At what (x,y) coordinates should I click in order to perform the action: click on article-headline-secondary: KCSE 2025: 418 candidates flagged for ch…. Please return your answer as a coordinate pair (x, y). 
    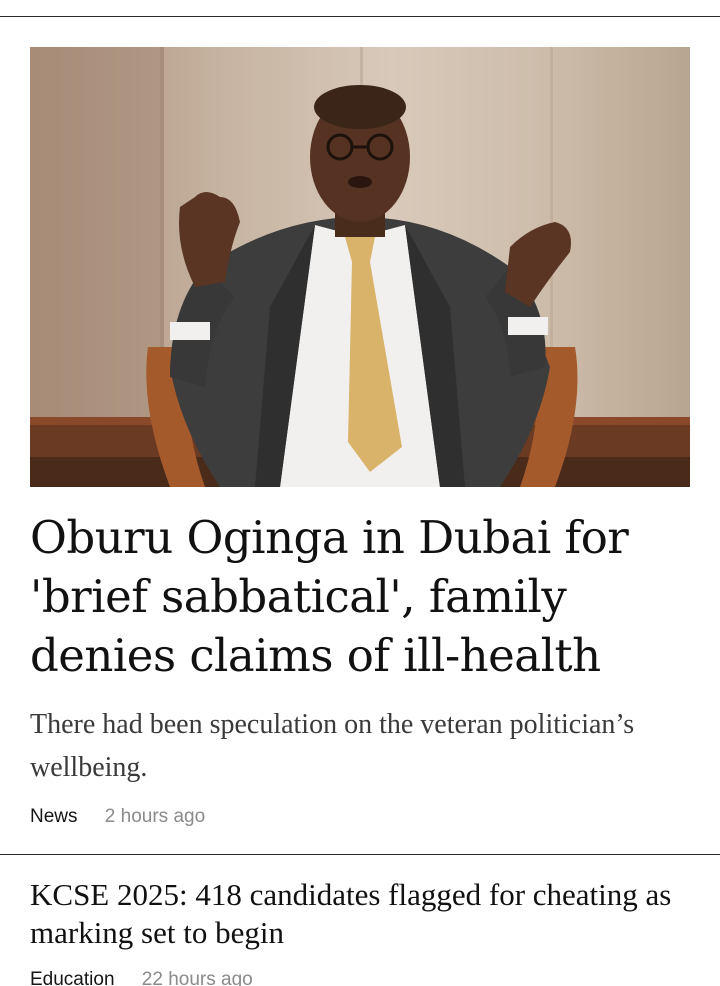
    Looking at the image, I should click on (360, 914).